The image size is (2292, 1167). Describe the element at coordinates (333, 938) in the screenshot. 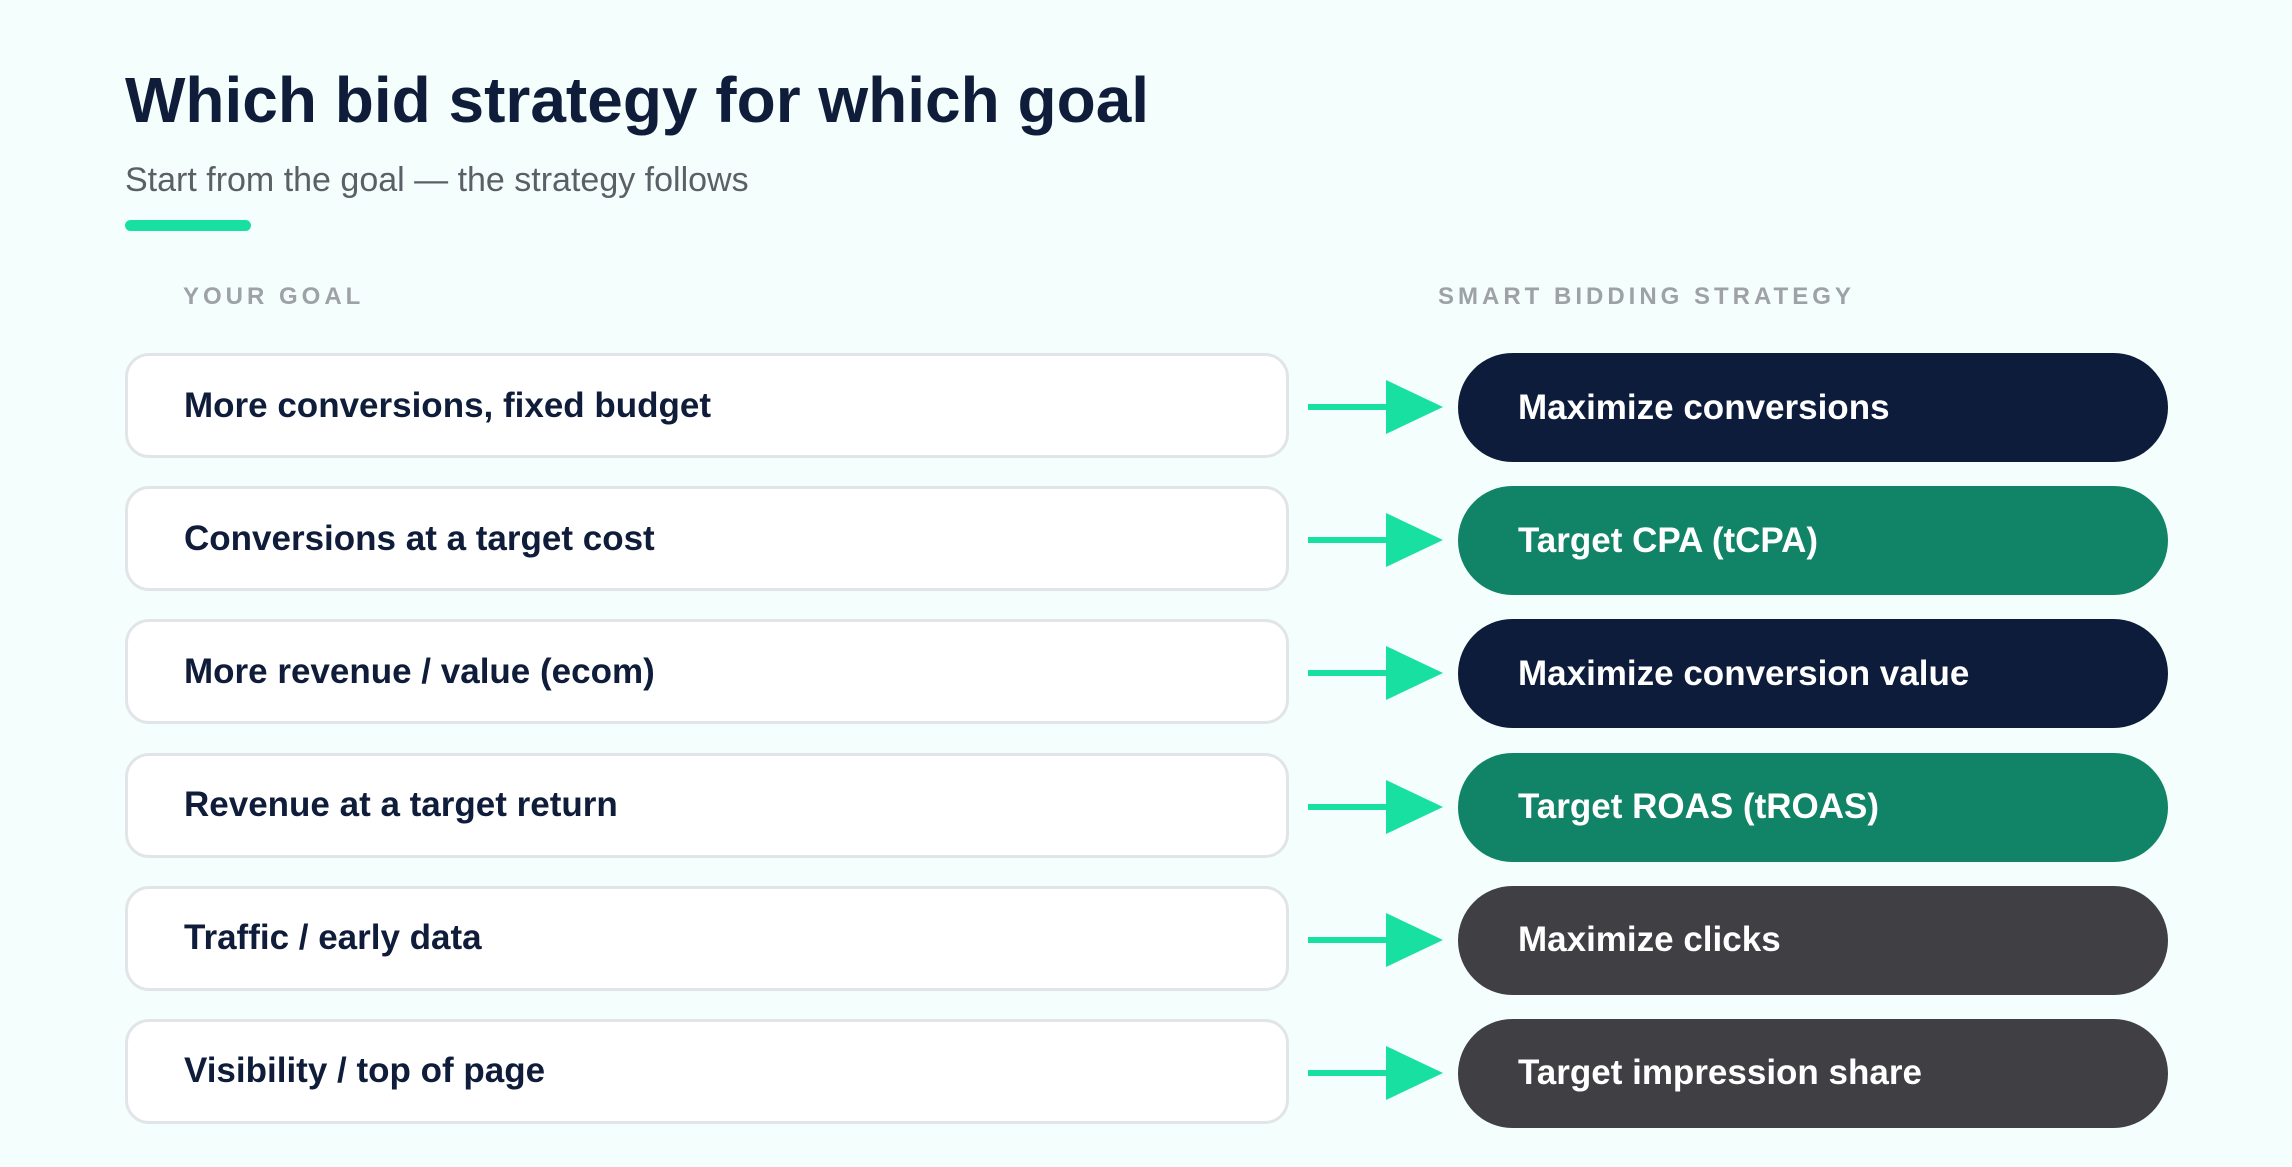

I see `goal-label: Traffic / early data` at that location.